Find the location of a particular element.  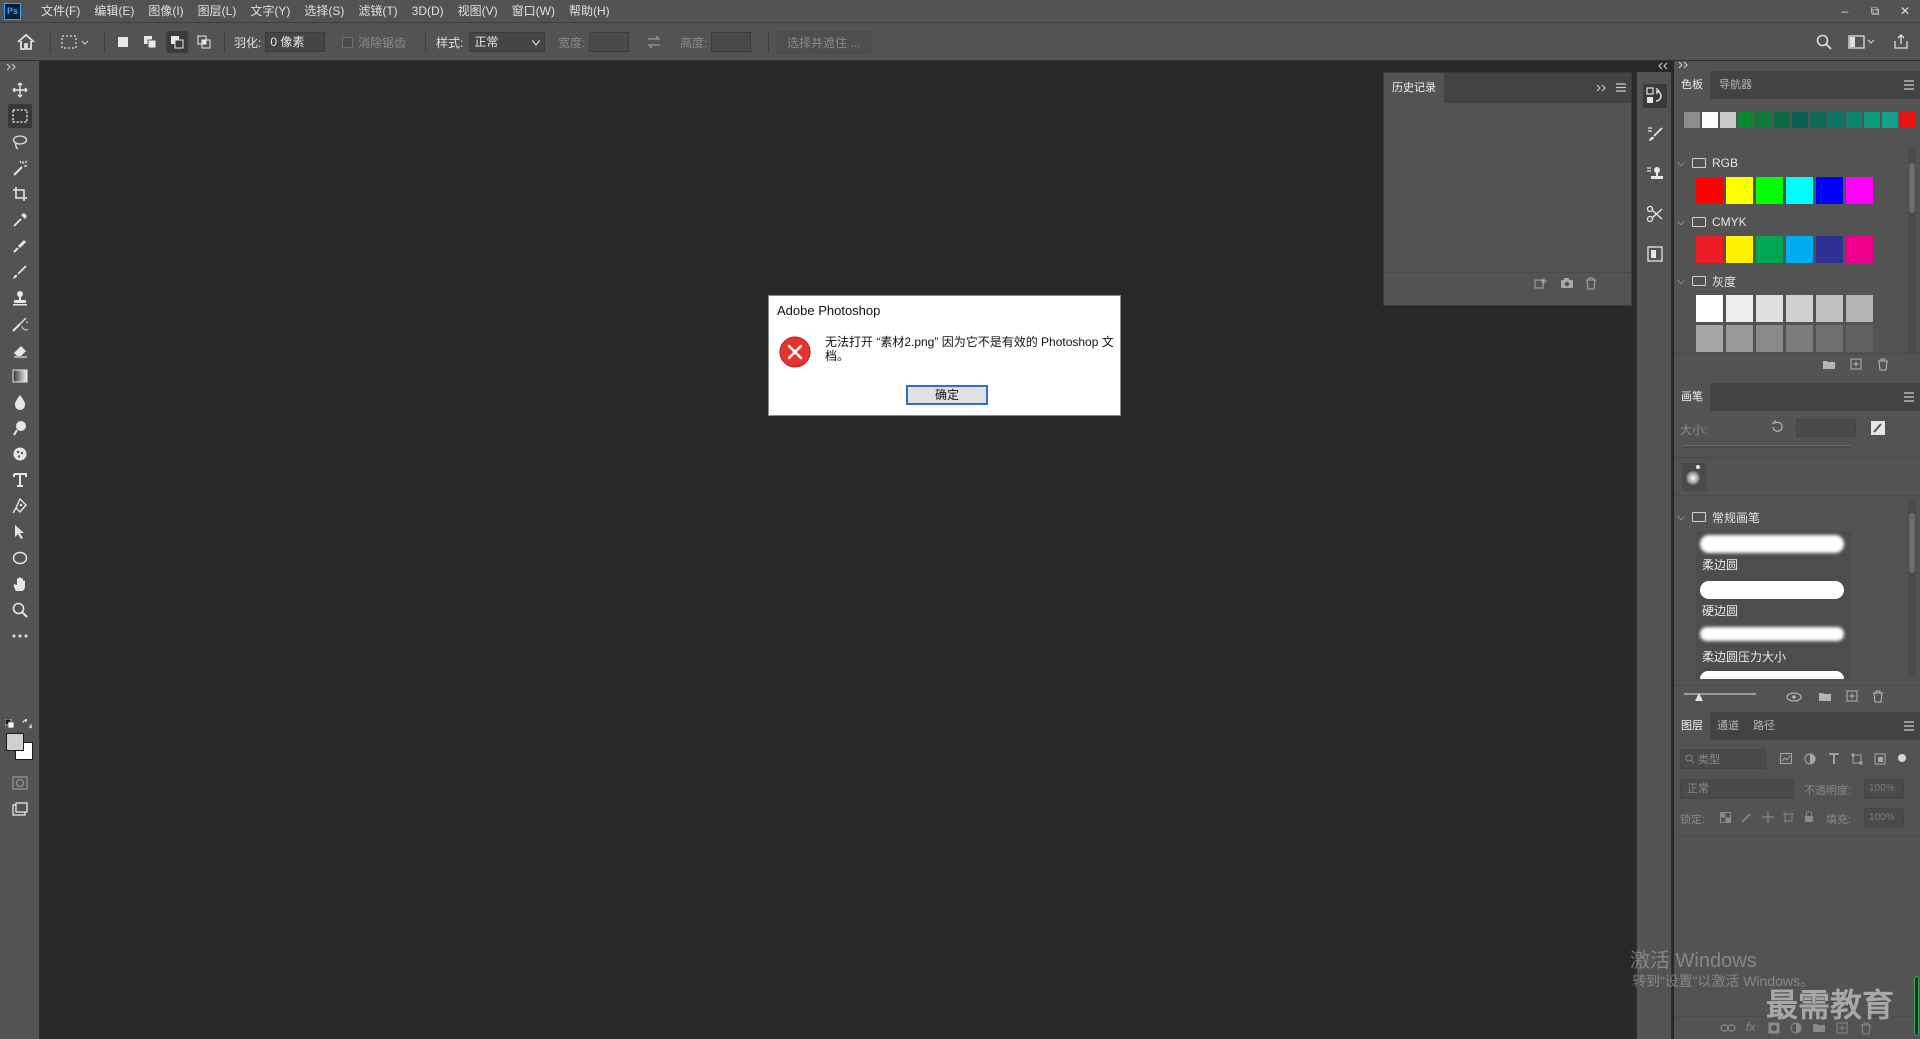

dock-properties-button is located at coordinates (1655, 254).